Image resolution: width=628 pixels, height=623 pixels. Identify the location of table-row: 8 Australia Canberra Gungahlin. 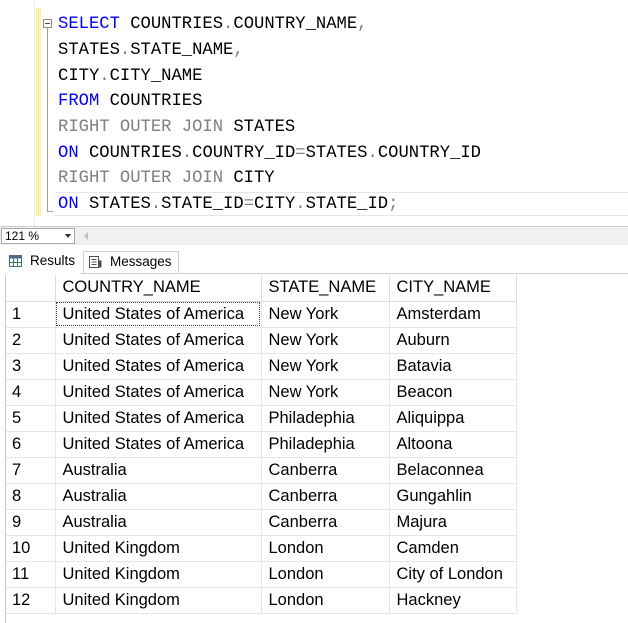
(261, 496).